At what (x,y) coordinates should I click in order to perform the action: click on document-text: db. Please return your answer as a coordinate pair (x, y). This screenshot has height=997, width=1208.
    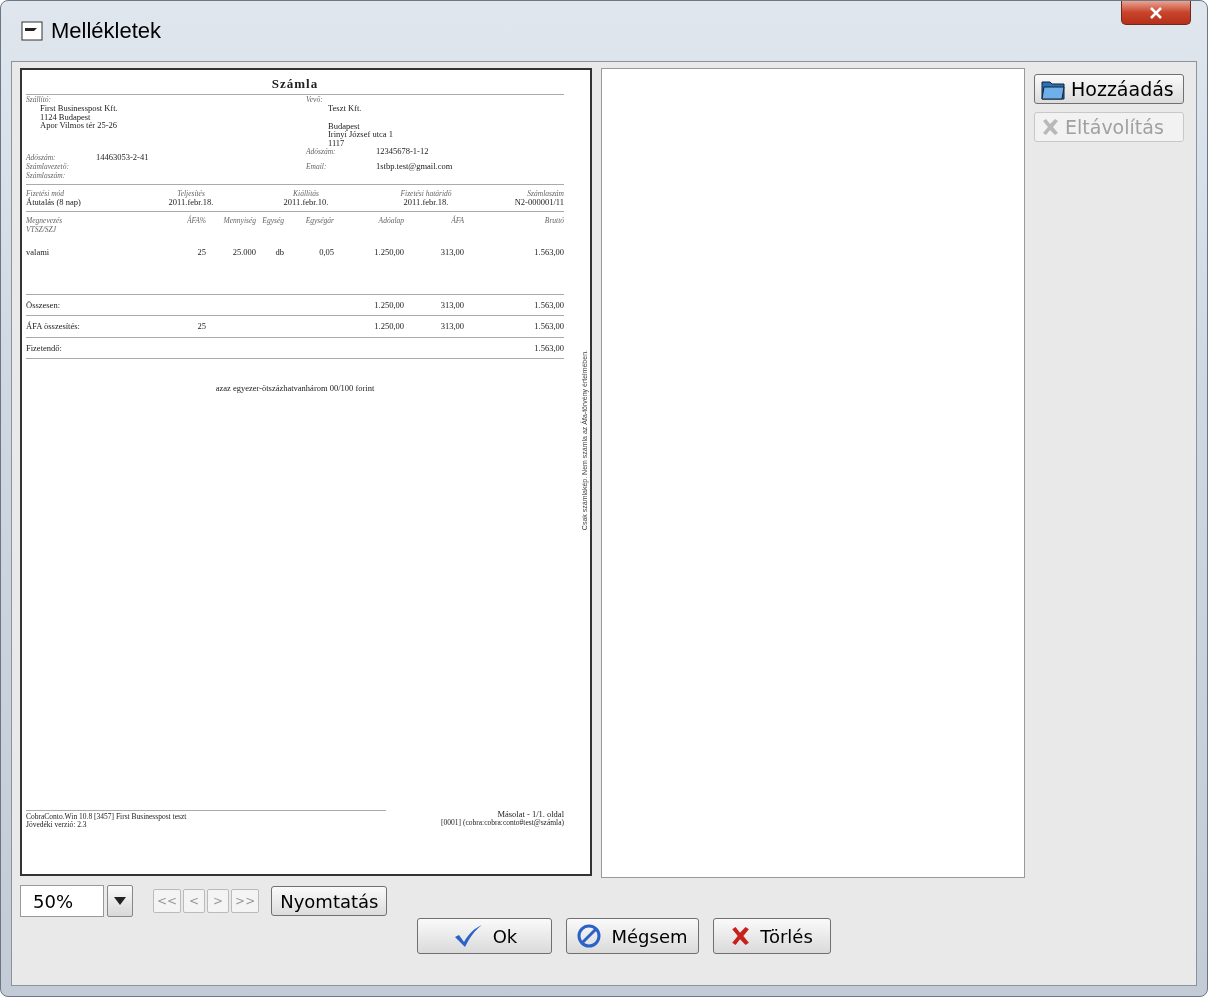
    Looking at the image, I should click on (279, 251).